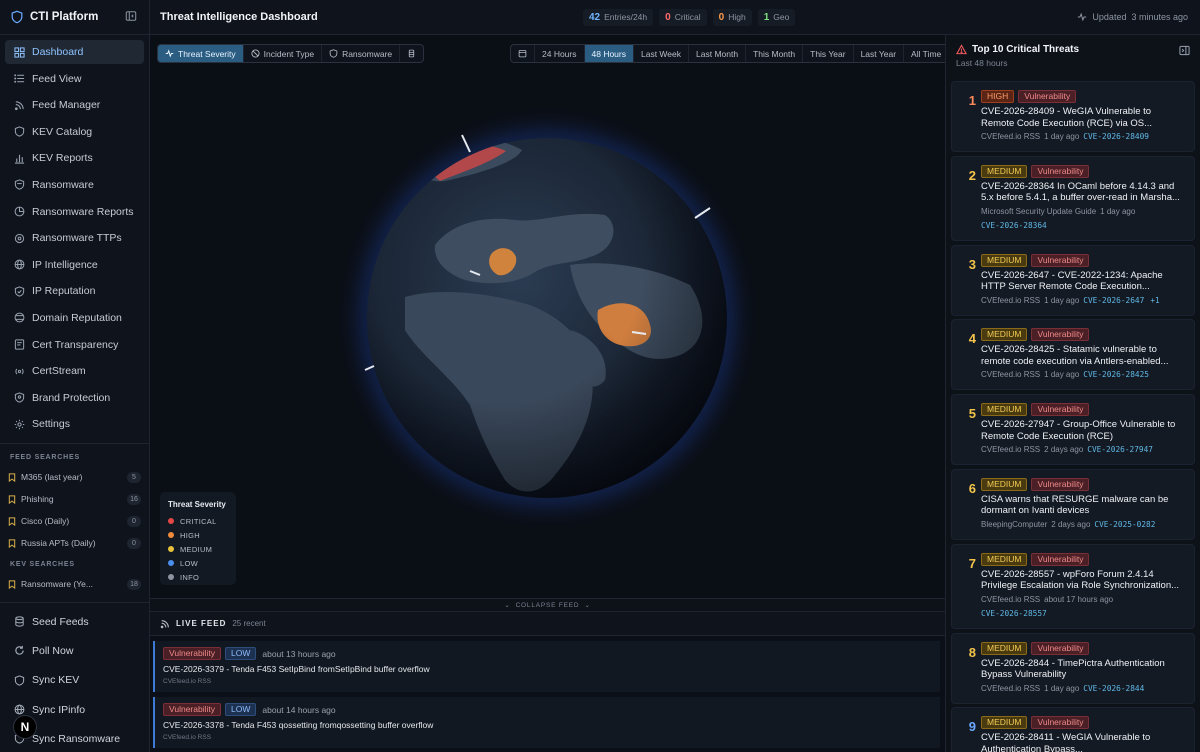 The height and width of the screenshot is (752, 1200). Describe the element at coordinates (12, 499) in the screenshot. I see `bookmark-icon` at that location.